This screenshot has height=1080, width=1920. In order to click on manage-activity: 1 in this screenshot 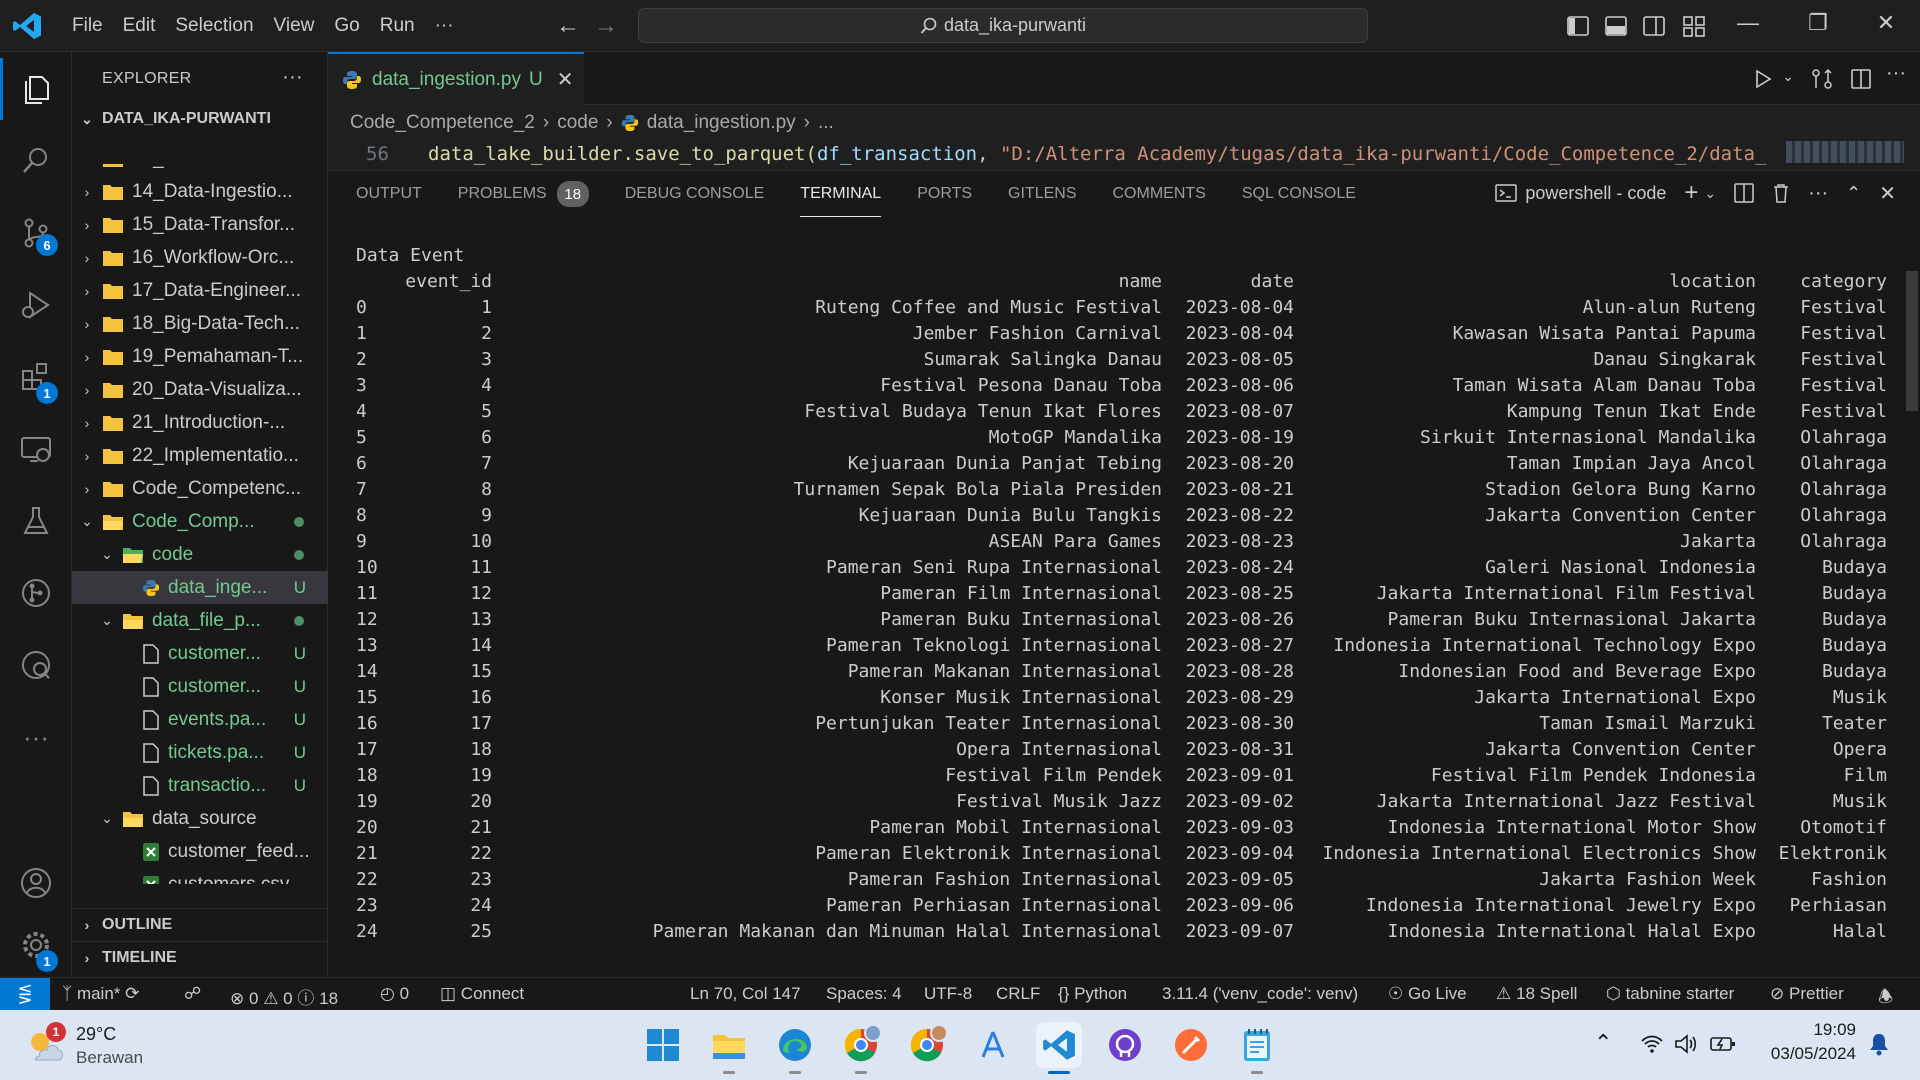, I will do `click(36, 945)`.